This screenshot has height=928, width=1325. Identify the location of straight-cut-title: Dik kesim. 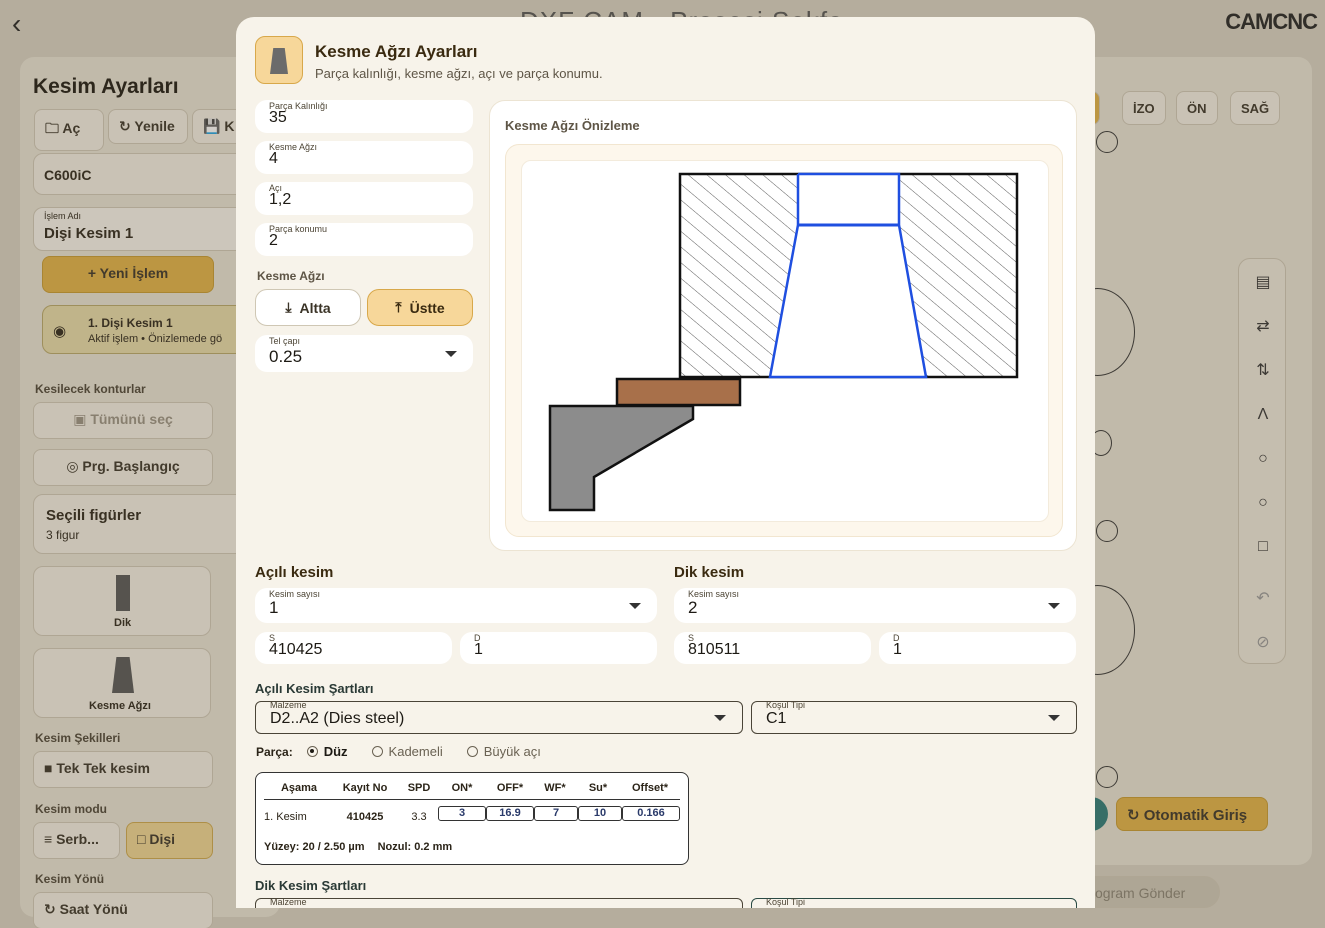
(709, 572).